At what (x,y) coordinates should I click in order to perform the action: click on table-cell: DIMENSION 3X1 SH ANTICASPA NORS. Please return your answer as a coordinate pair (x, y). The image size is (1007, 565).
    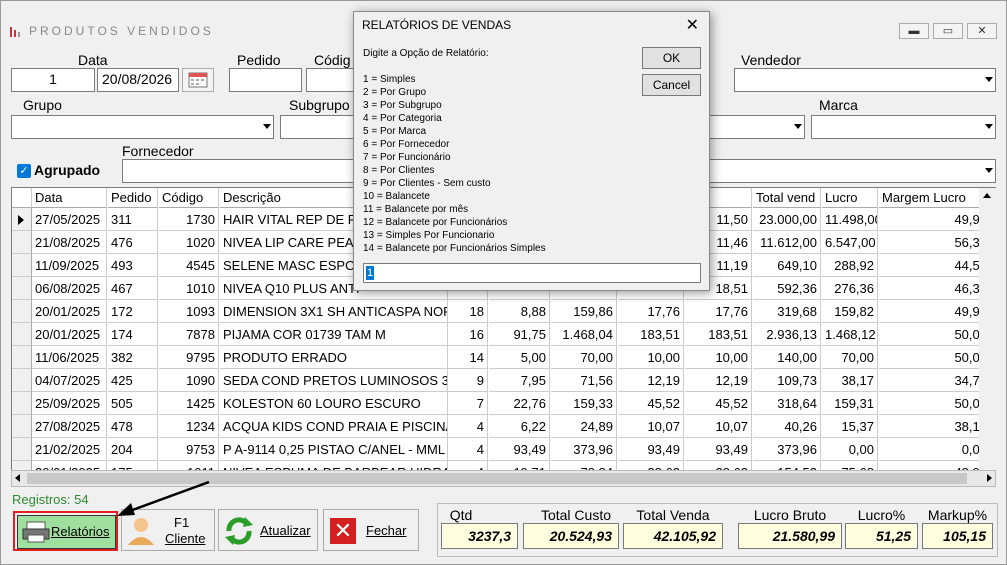
    Looking at the image, I should click on (334, 311).